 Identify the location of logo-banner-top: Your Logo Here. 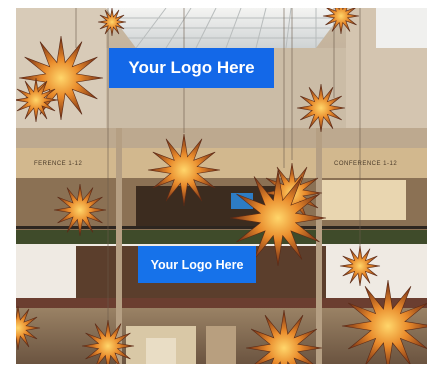
(191, 68).